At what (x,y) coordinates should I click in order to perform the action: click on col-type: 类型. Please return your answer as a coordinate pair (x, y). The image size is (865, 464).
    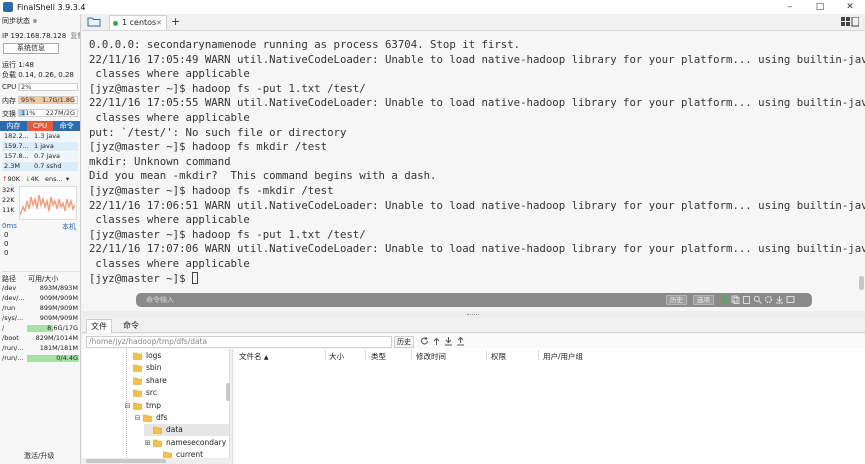
    Looking at the image, I should click on (378, 356).